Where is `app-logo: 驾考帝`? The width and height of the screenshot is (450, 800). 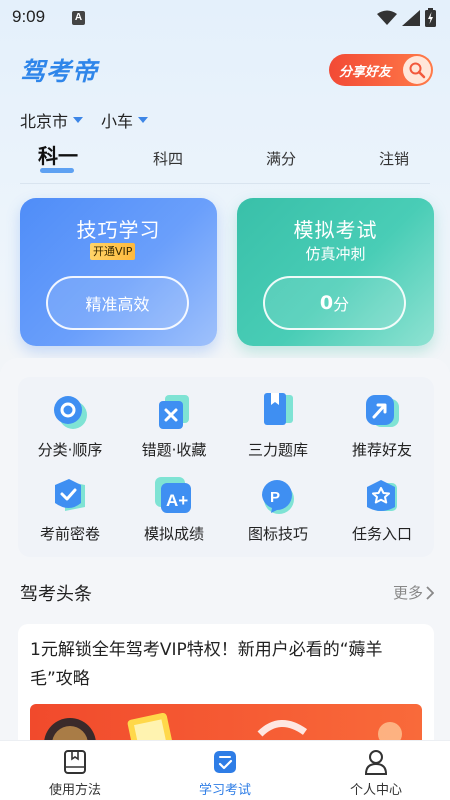
app-logo: 驾考帝 is located at coordinates (59, 71).